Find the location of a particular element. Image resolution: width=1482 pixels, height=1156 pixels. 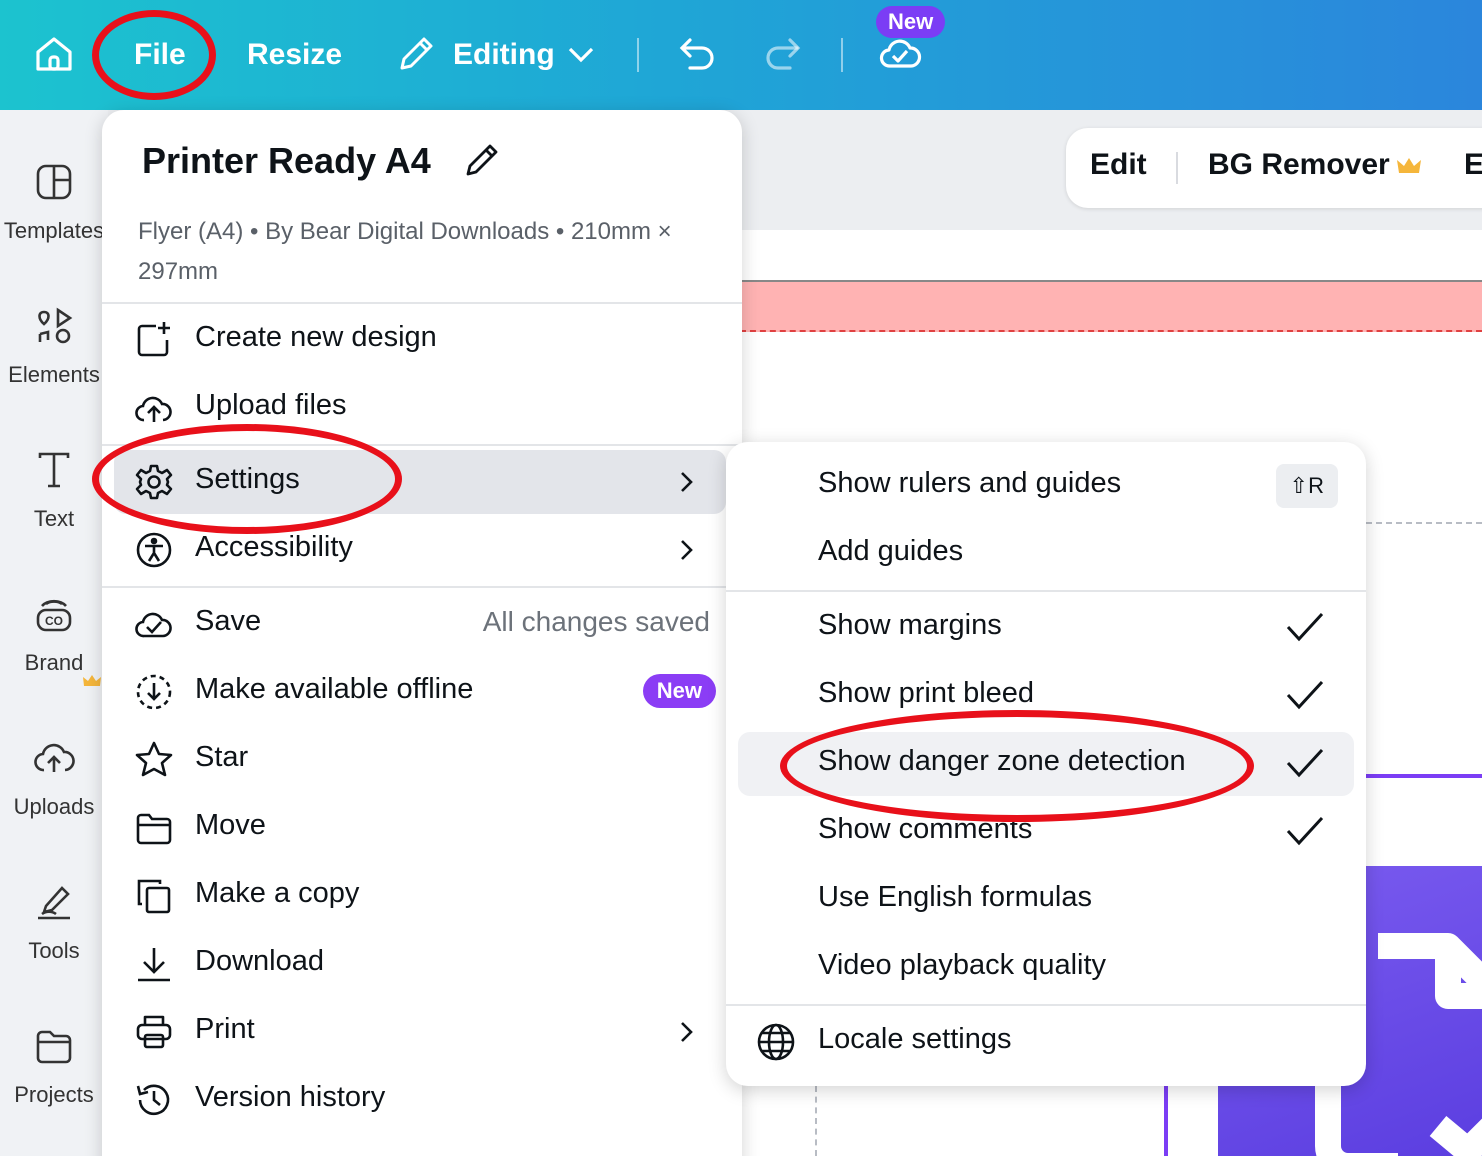

bg-remover-button: BG Remover is located at coordinates (1299, 165).